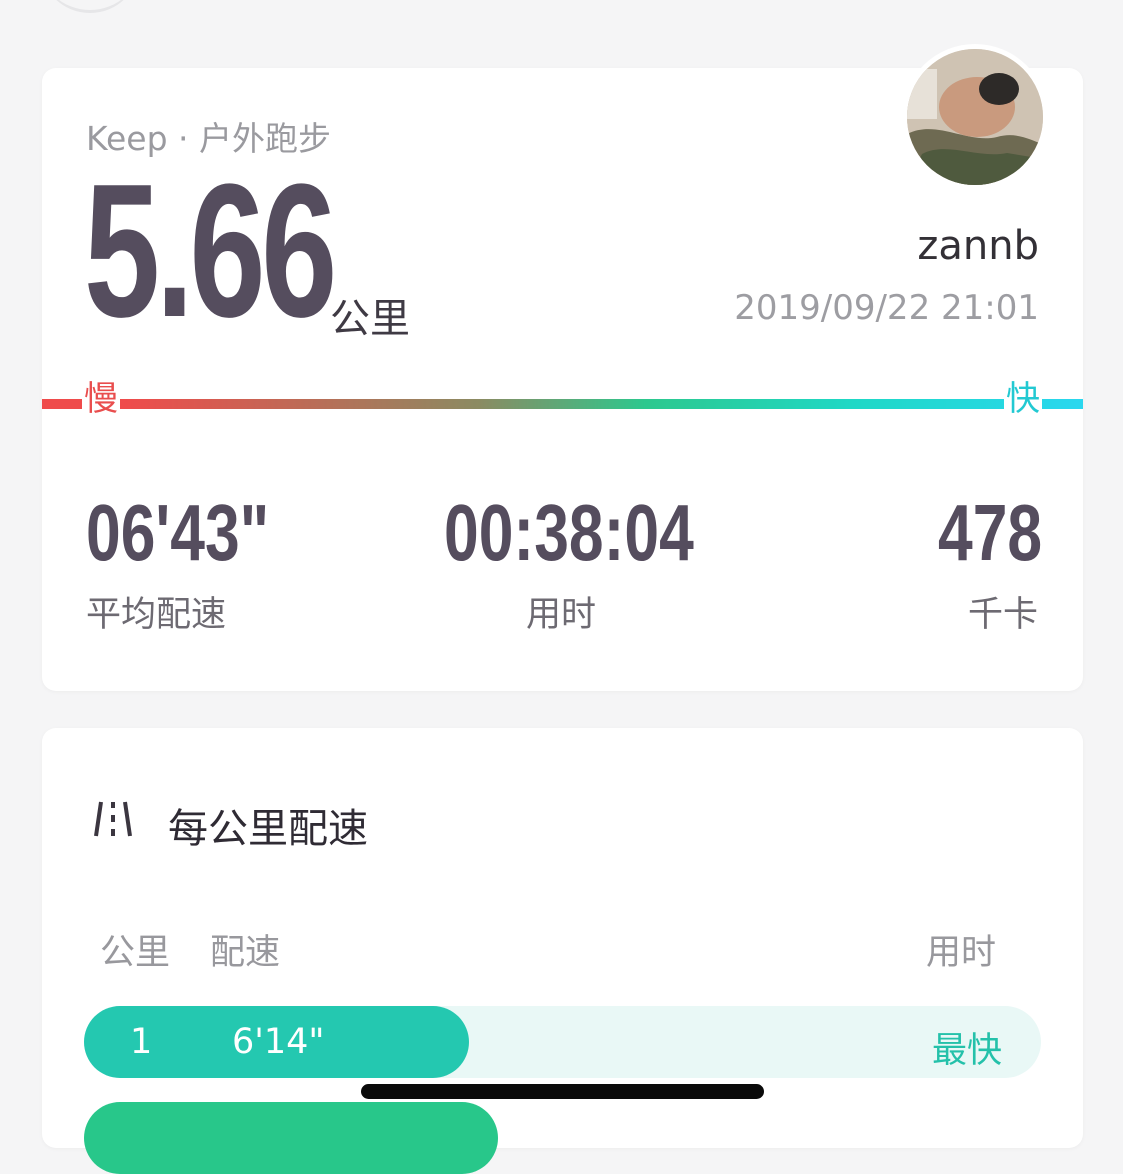 Image resolution: width=1123 pixels, height=1174 pixels. Describe the element at coordinates (113, 819) in the screenshot. I see `pace-splits-icon` at that location.